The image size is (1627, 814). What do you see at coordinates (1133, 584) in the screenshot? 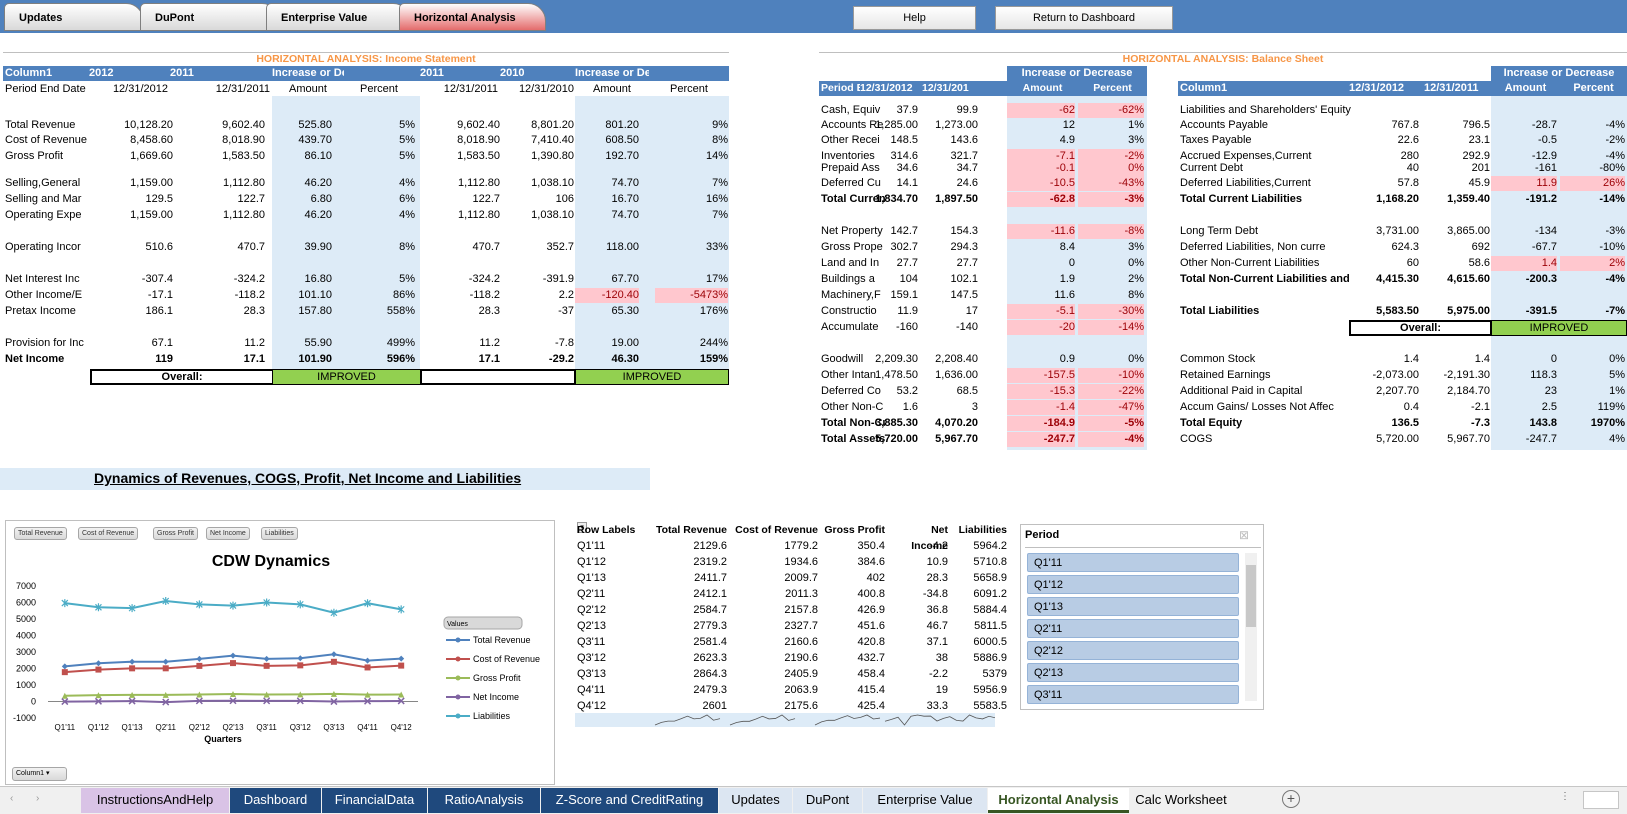
I see `slicer-item: Q1'12` at bounding box center [1133, 584].